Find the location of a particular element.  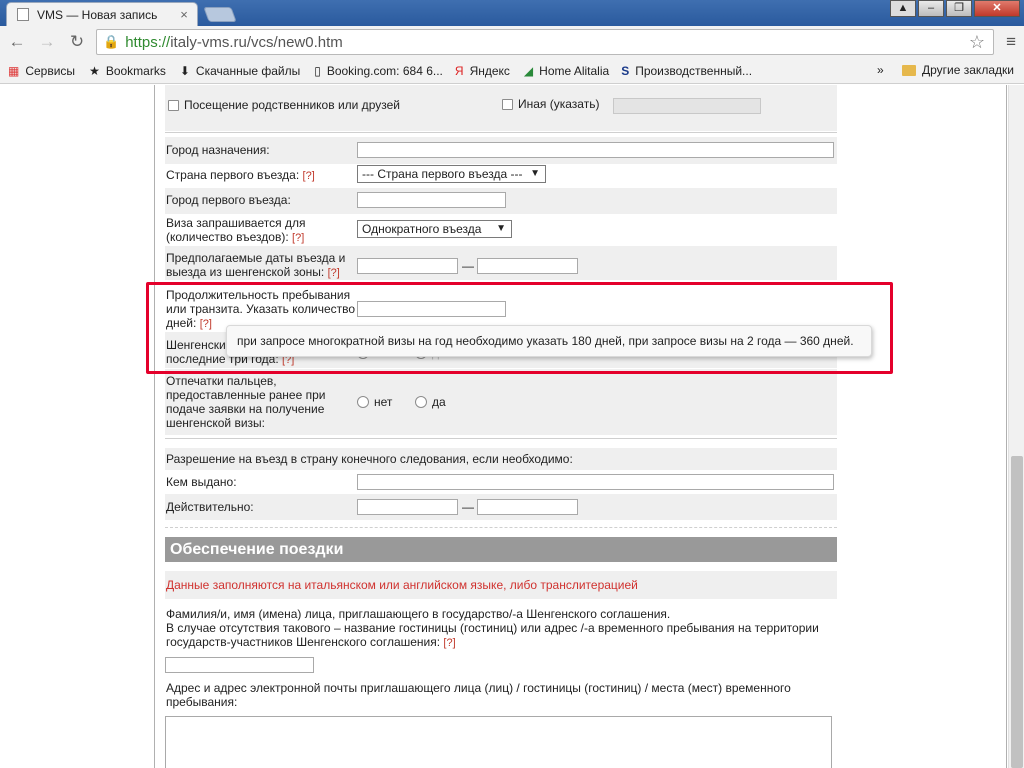

first-entry-city-label: Город первого въезда: is located at coordinates (228, 200).